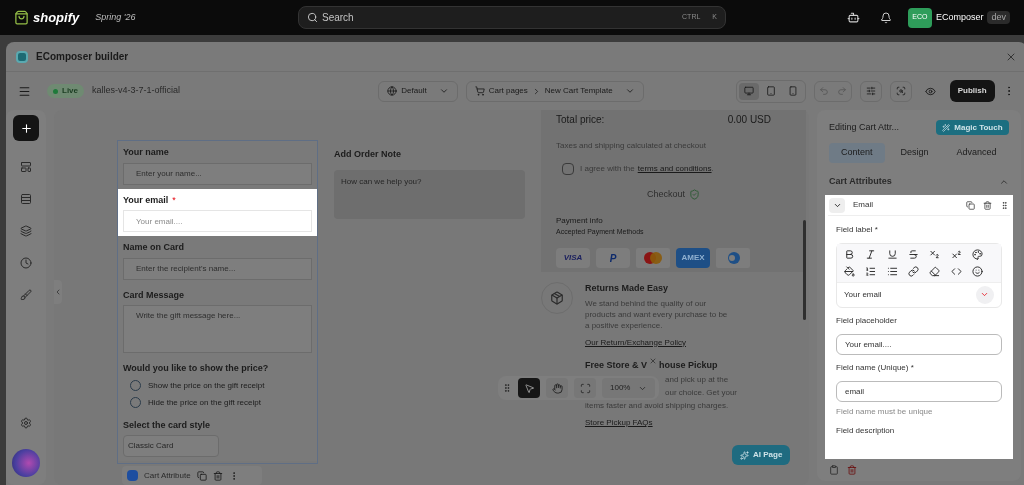  I want to click on superscript-icon, so click(956, 254).